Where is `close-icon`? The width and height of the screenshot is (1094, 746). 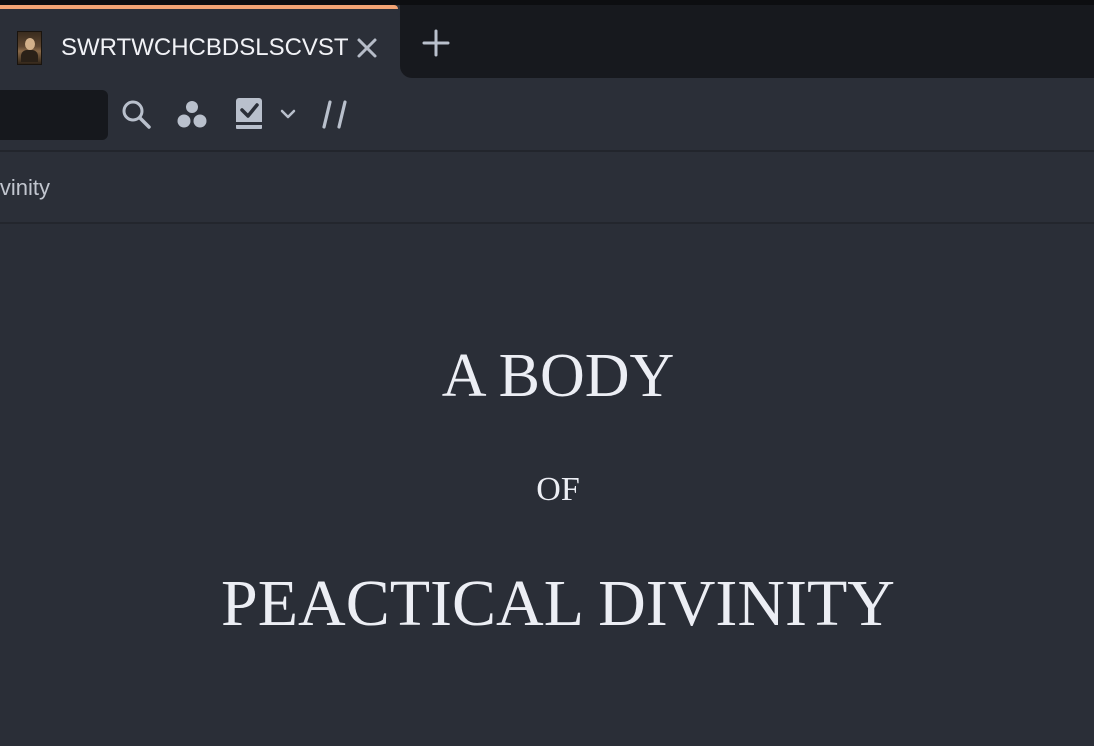
close-icon is located at coordinates (367, 48).